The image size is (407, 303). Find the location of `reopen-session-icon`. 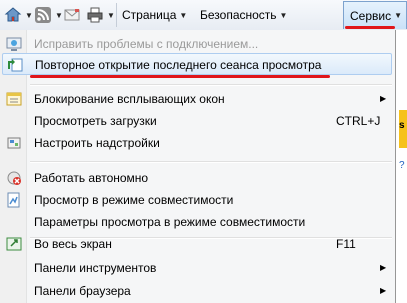

reopen-session-icon is located at coordinates (15, 65).